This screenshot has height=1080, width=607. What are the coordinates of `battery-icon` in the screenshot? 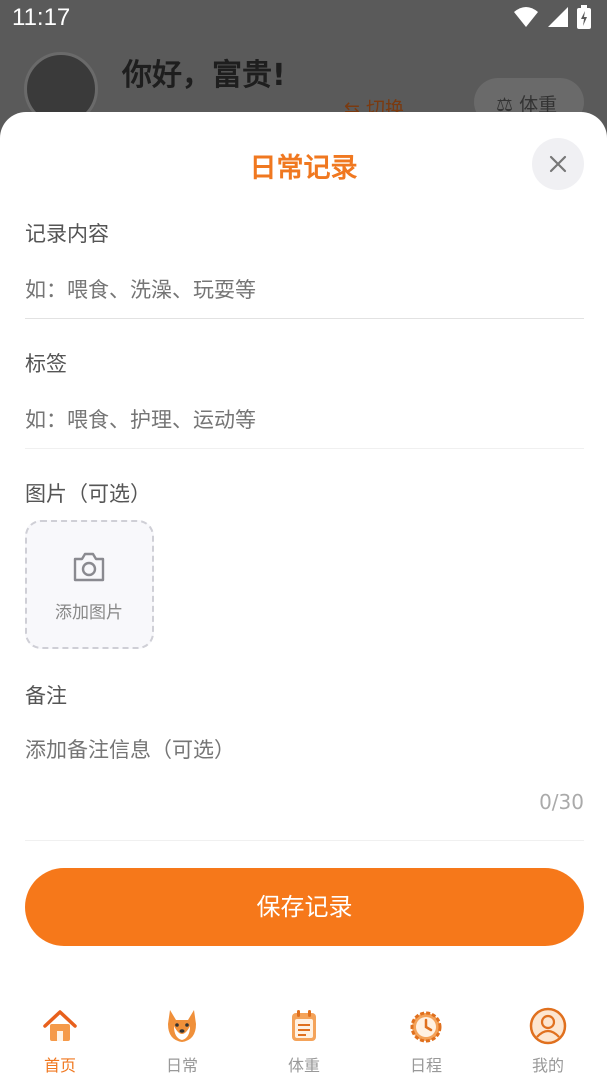 It's located at (584, 17).